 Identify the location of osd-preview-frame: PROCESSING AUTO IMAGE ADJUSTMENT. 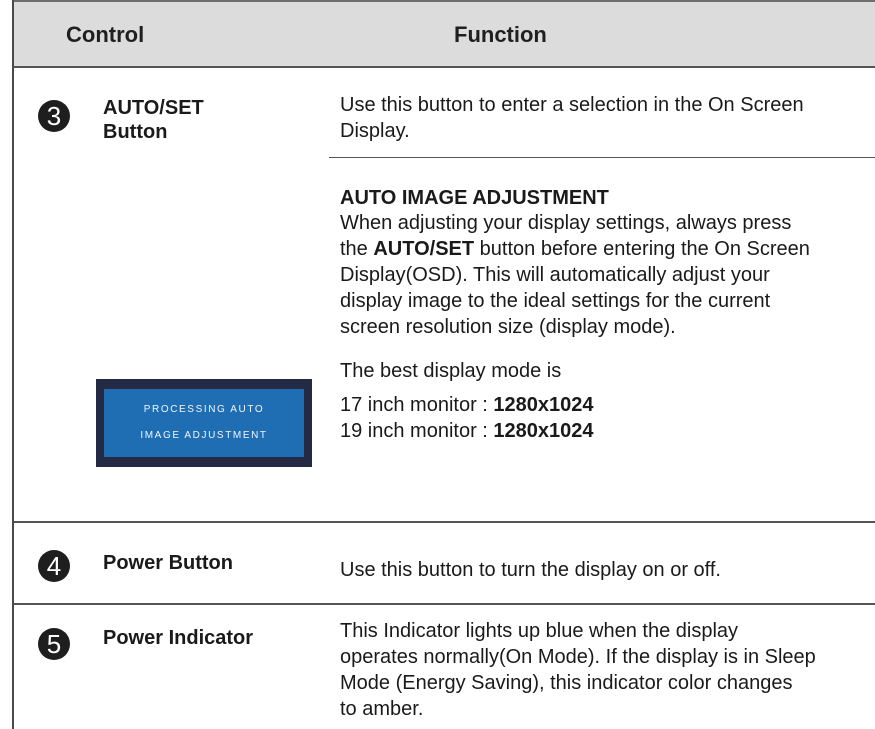
(204, 423).